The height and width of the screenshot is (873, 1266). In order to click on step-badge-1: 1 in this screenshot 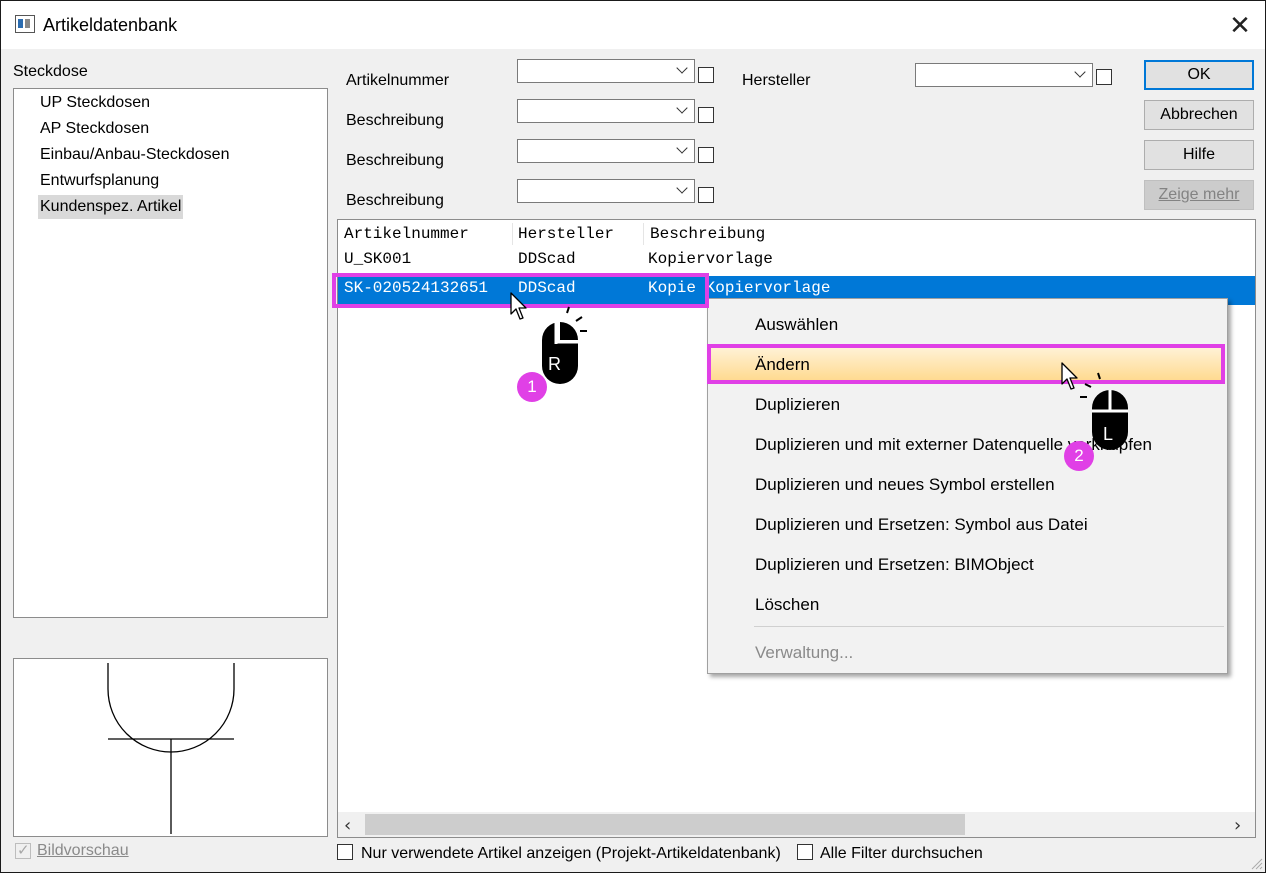, I will do `click(532, 387)`.